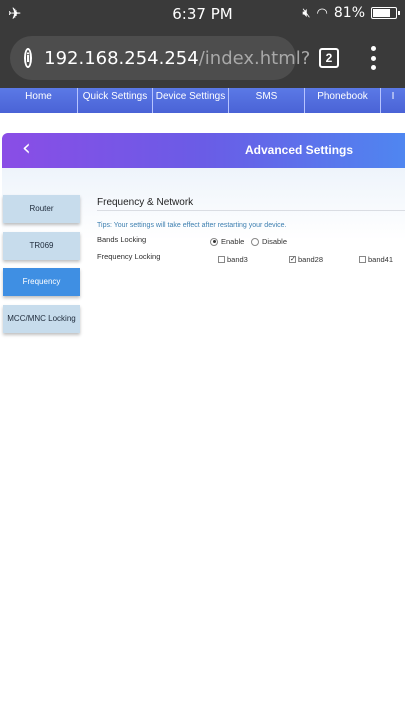  What do you see at coordinates (41, 319) in the screenshot?
I see `side-item-mcc-mnc-locking: MCC/MNC Locking` at bounding box center [41, 319].